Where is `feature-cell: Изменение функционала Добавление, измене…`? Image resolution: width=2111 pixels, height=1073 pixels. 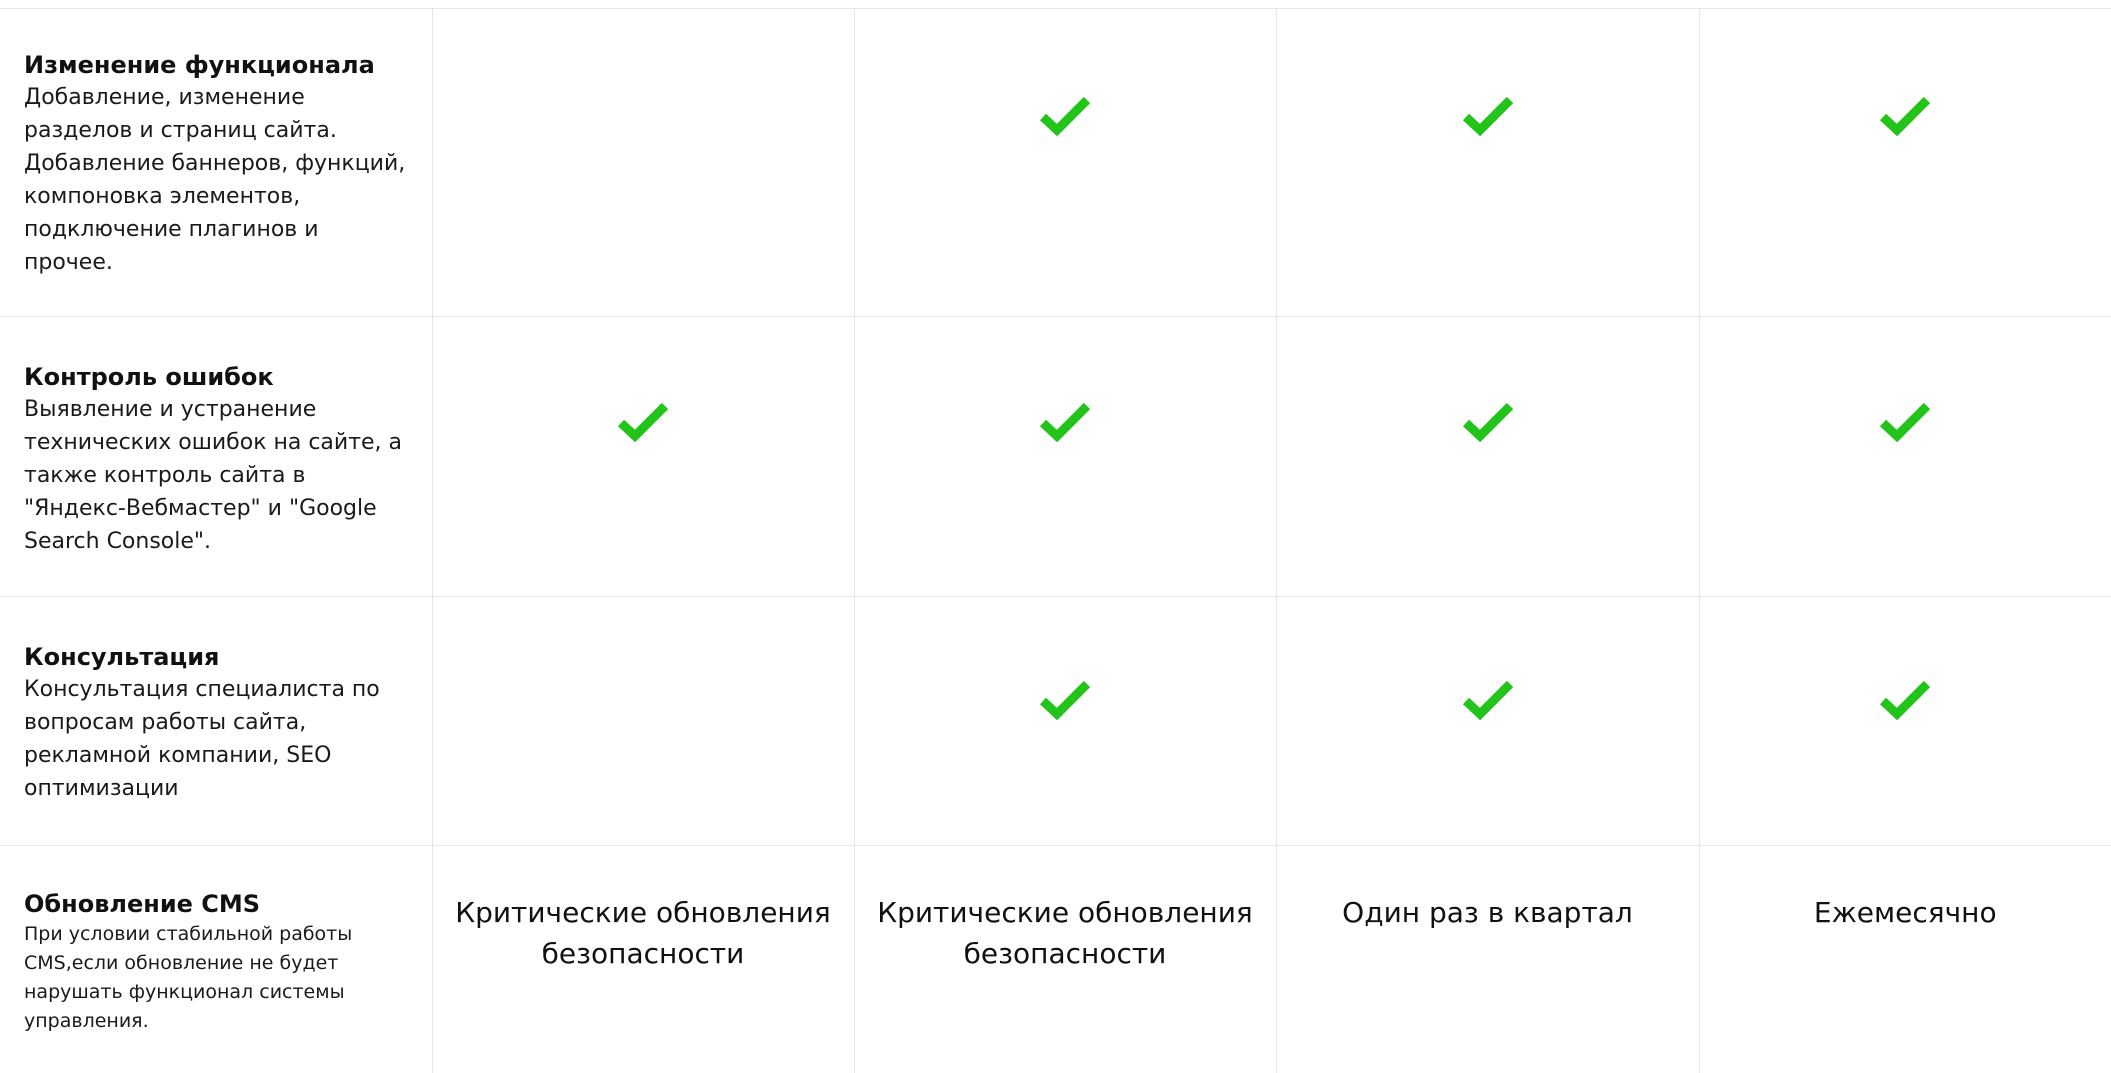
feature-cell: Изменение функционала Добавление, измене… is located at coordinates (216, 162).